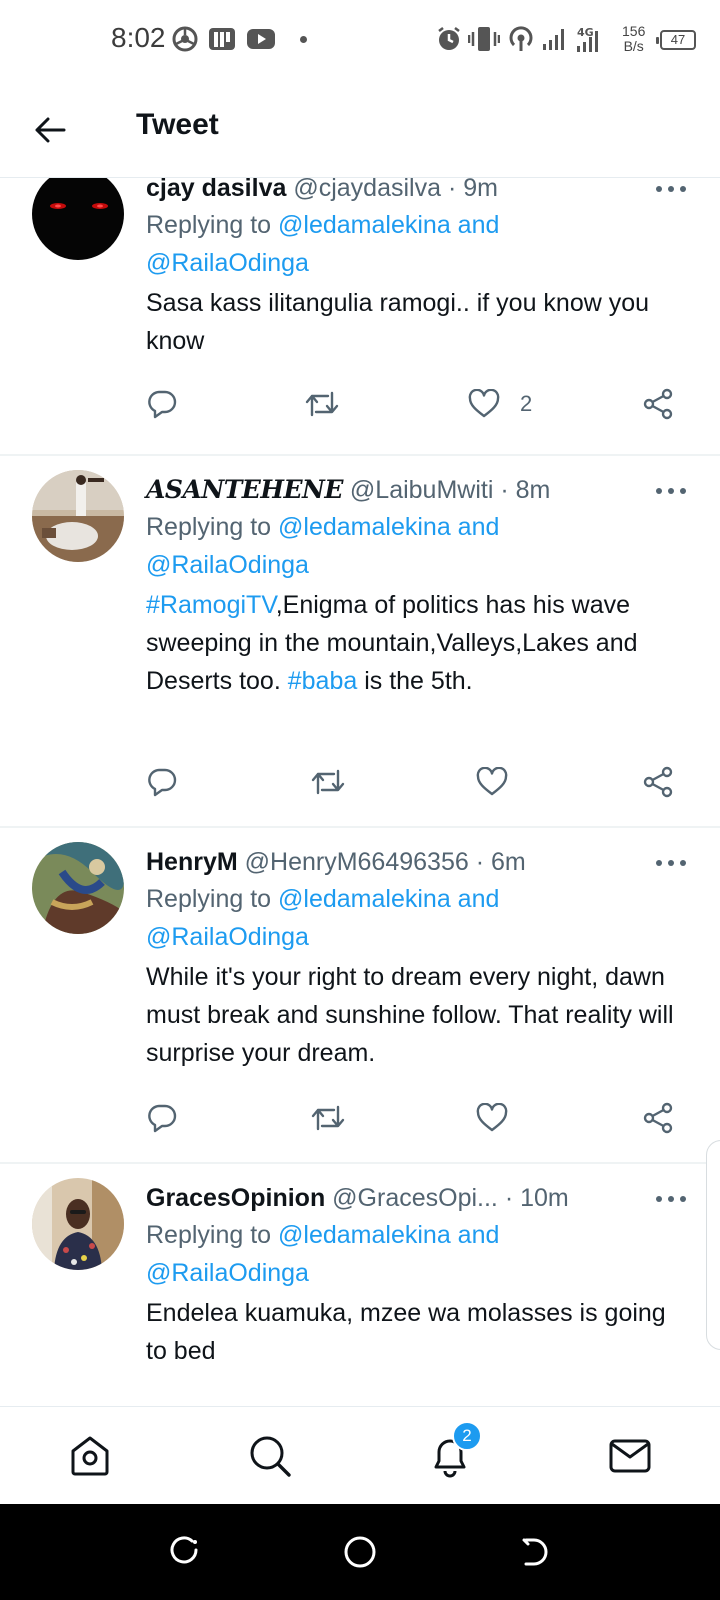 The height and width of the screenshot is (1600, 720). I want to click on pinterest-icon, so click(222, 39).